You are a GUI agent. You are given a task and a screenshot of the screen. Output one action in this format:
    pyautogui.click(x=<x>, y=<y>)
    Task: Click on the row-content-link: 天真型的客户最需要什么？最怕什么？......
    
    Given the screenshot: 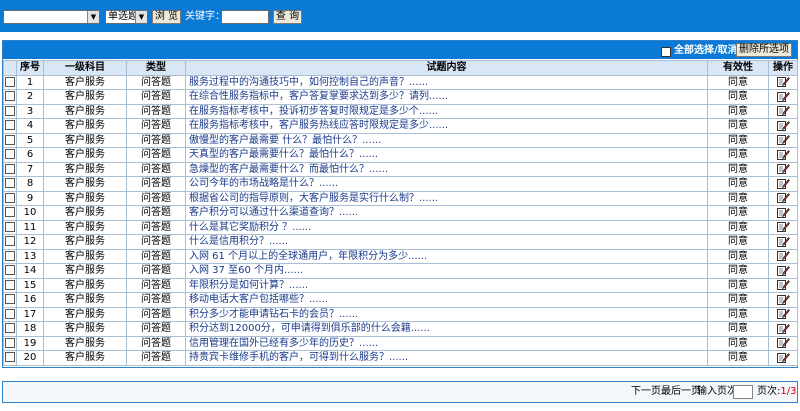 What is the action you would take?
    pyautogui.click(x=446, y=155)
    